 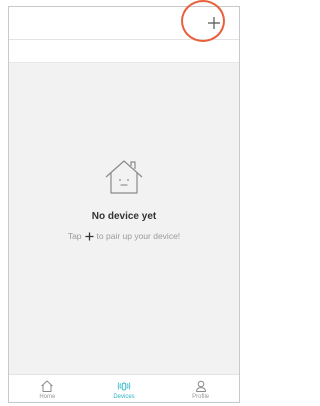 I want to click on sub-header-bar, so click(x=124, y=51).